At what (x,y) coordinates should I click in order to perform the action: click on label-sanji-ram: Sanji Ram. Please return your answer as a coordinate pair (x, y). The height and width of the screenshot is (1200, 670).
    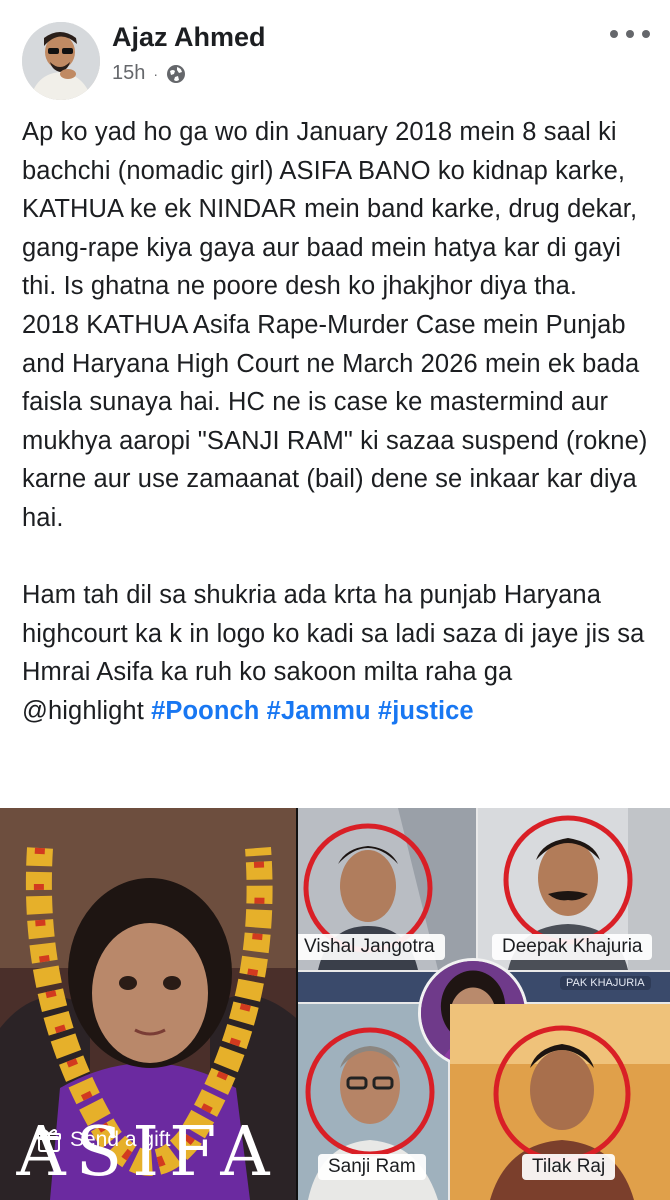
    Looking at the image, I should click on (372, 1167).